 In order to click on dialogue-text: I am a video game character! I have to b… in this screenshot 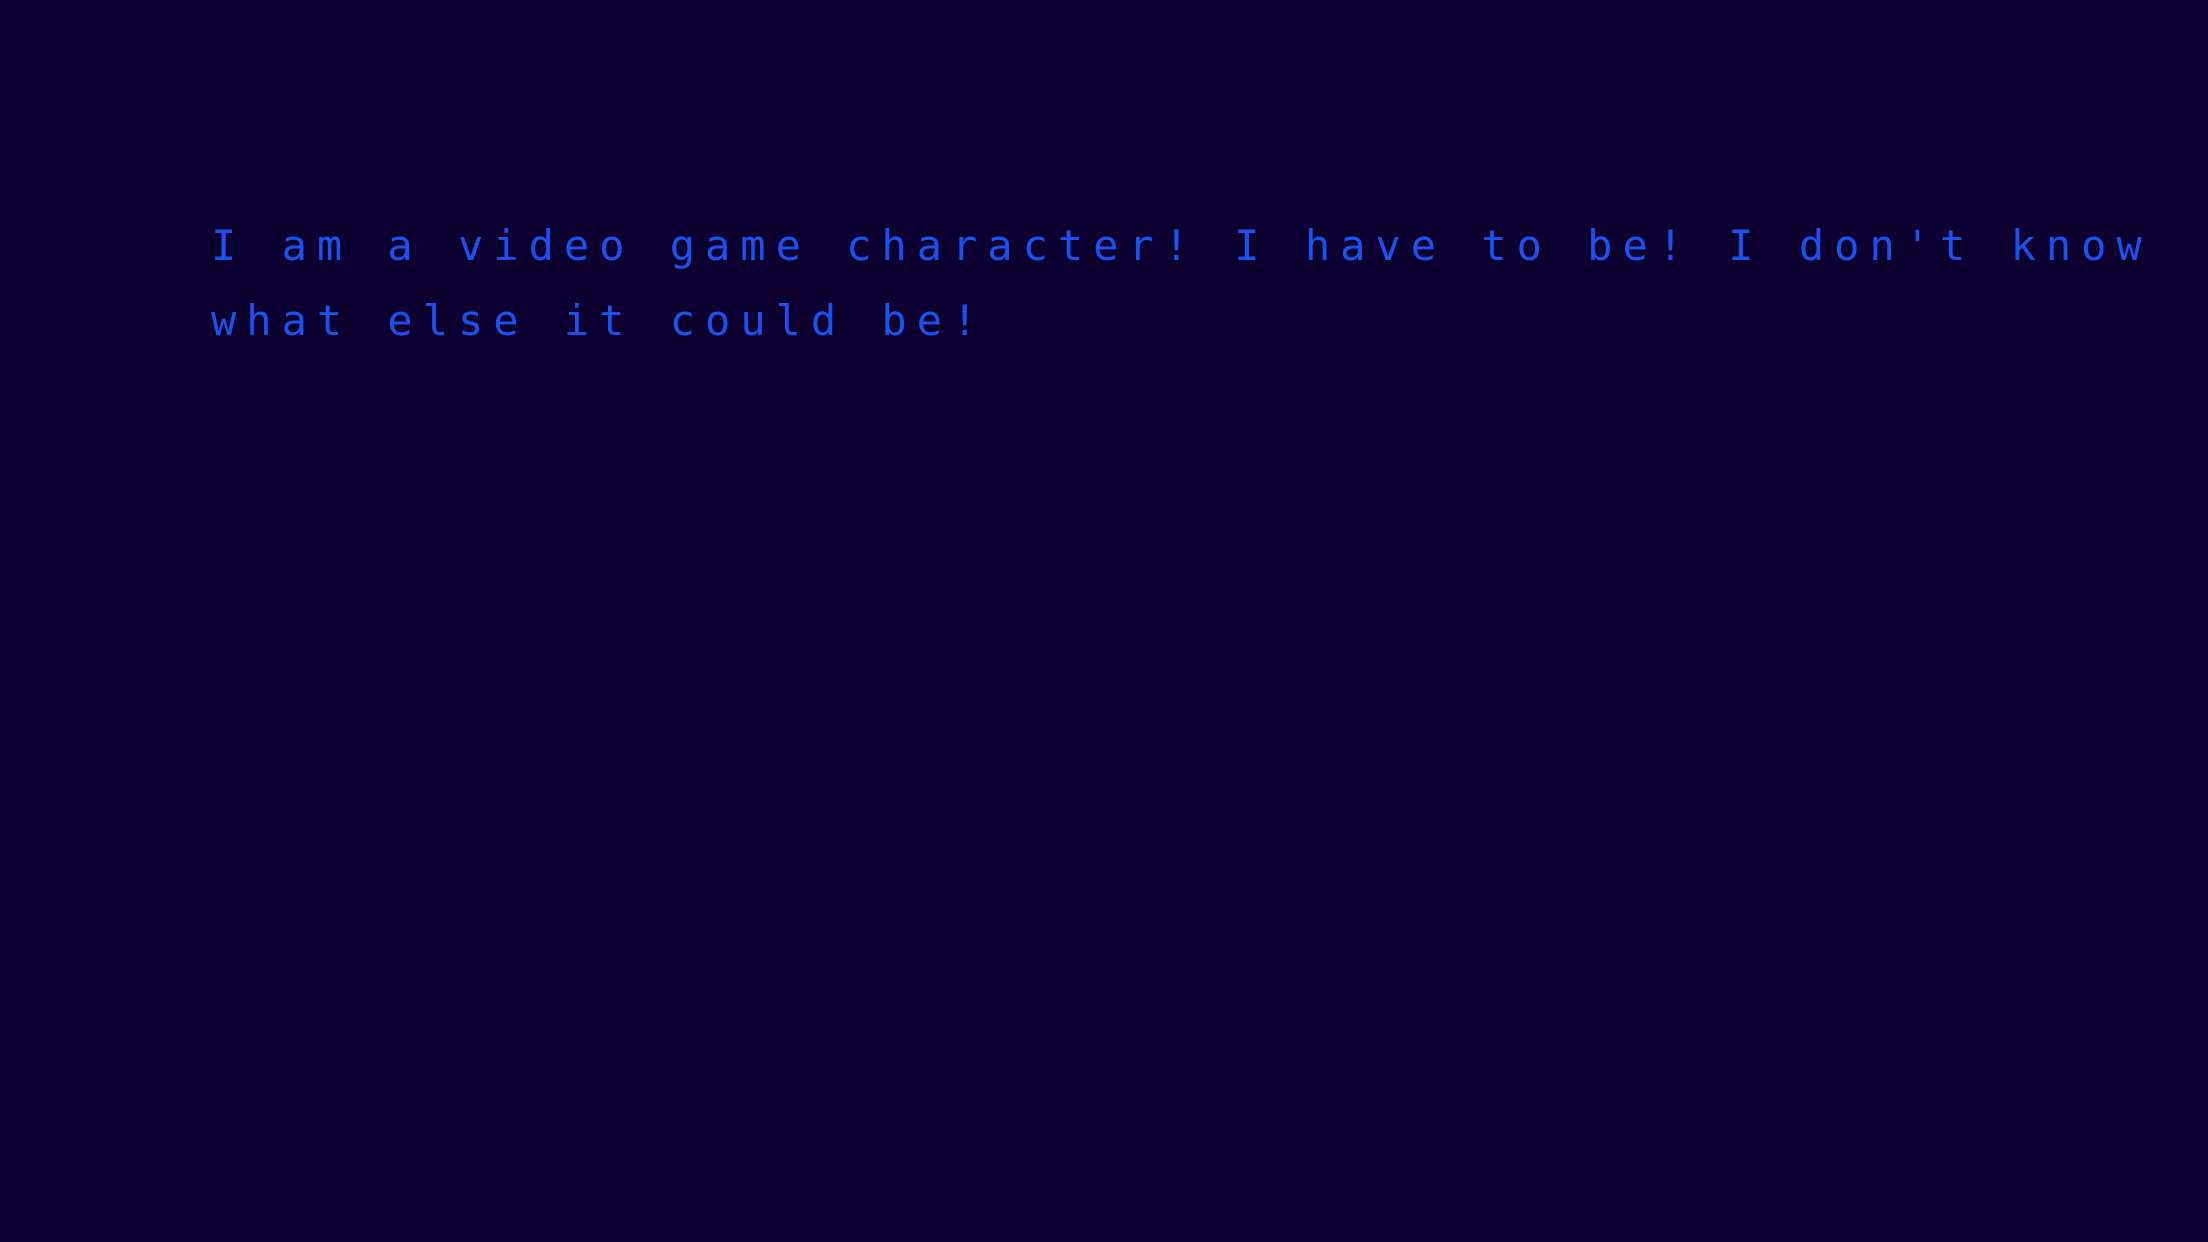, I will do `click(1181, 283)`.